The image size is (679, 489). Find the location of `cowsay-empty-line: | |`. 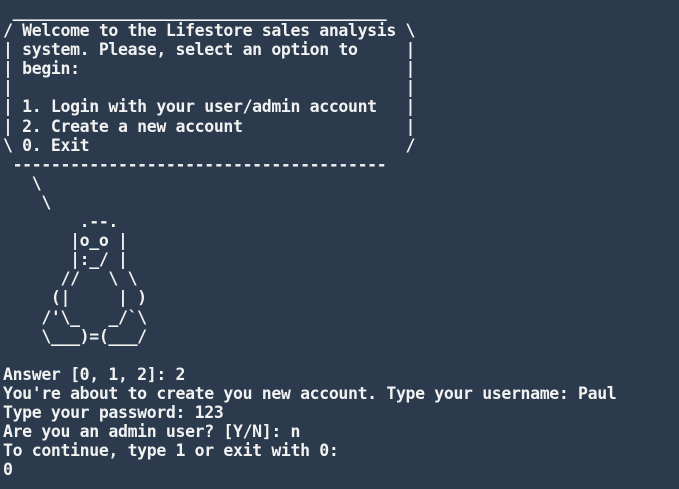

cowsay-empty-line: | | is located at coordinates (209, 88).